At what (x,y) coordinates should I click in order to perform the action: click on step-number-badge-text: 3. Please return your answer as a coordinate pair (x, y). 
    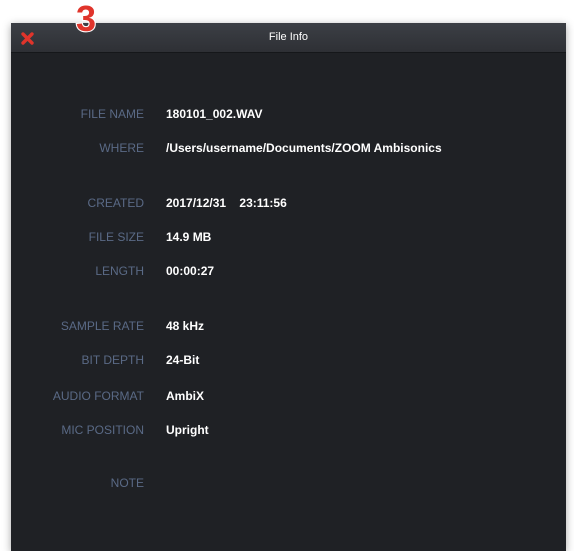
    Looking at the image, I should click on (86, 19).